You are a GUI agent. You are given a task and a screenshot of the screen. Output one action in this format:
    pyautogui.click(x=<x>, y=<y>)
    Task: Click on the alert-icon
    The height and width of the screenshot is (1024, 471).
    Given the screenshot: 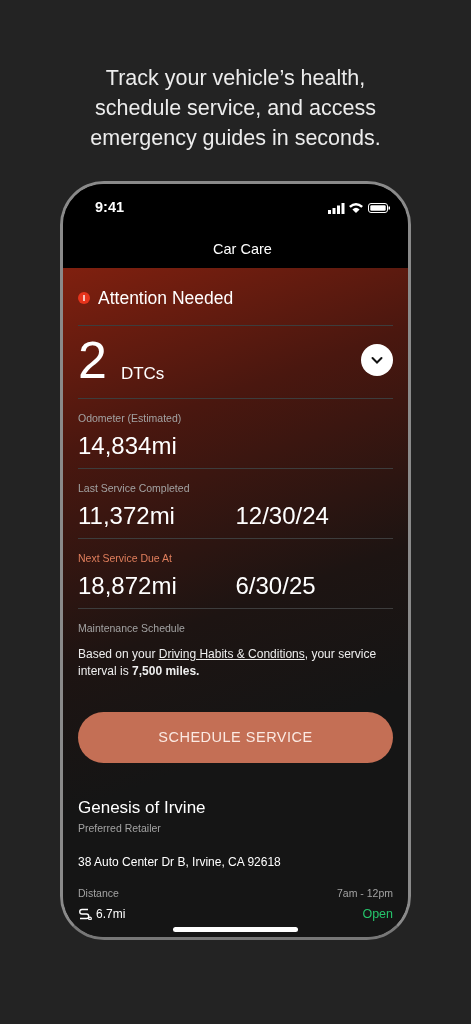 What is the action you would take?
    pyautogui.click(x=84, y=298)
    